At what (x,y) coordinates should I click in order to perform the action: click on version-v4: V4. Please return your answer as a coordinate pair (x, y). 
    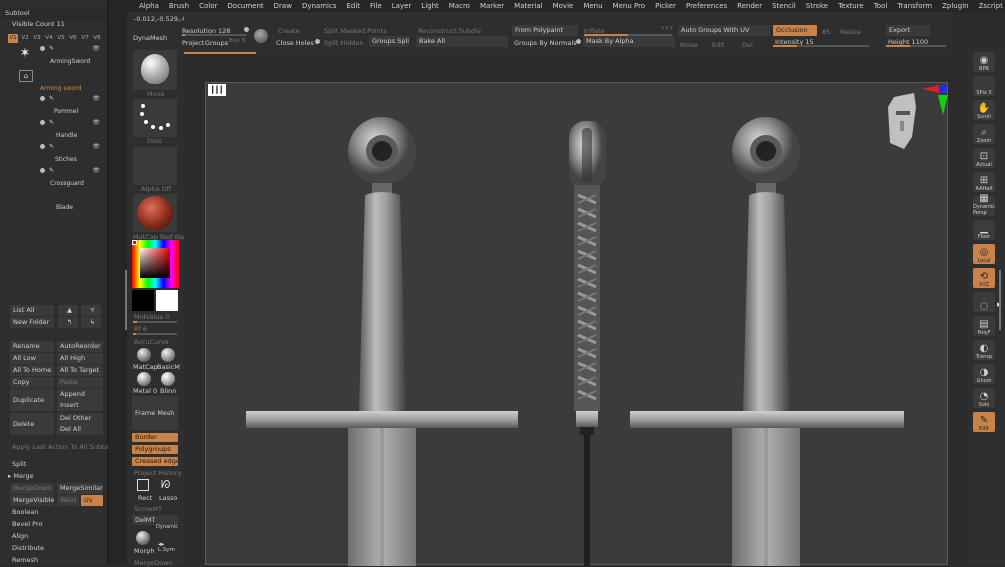
    Looking at the image, I should click on (49, 38).